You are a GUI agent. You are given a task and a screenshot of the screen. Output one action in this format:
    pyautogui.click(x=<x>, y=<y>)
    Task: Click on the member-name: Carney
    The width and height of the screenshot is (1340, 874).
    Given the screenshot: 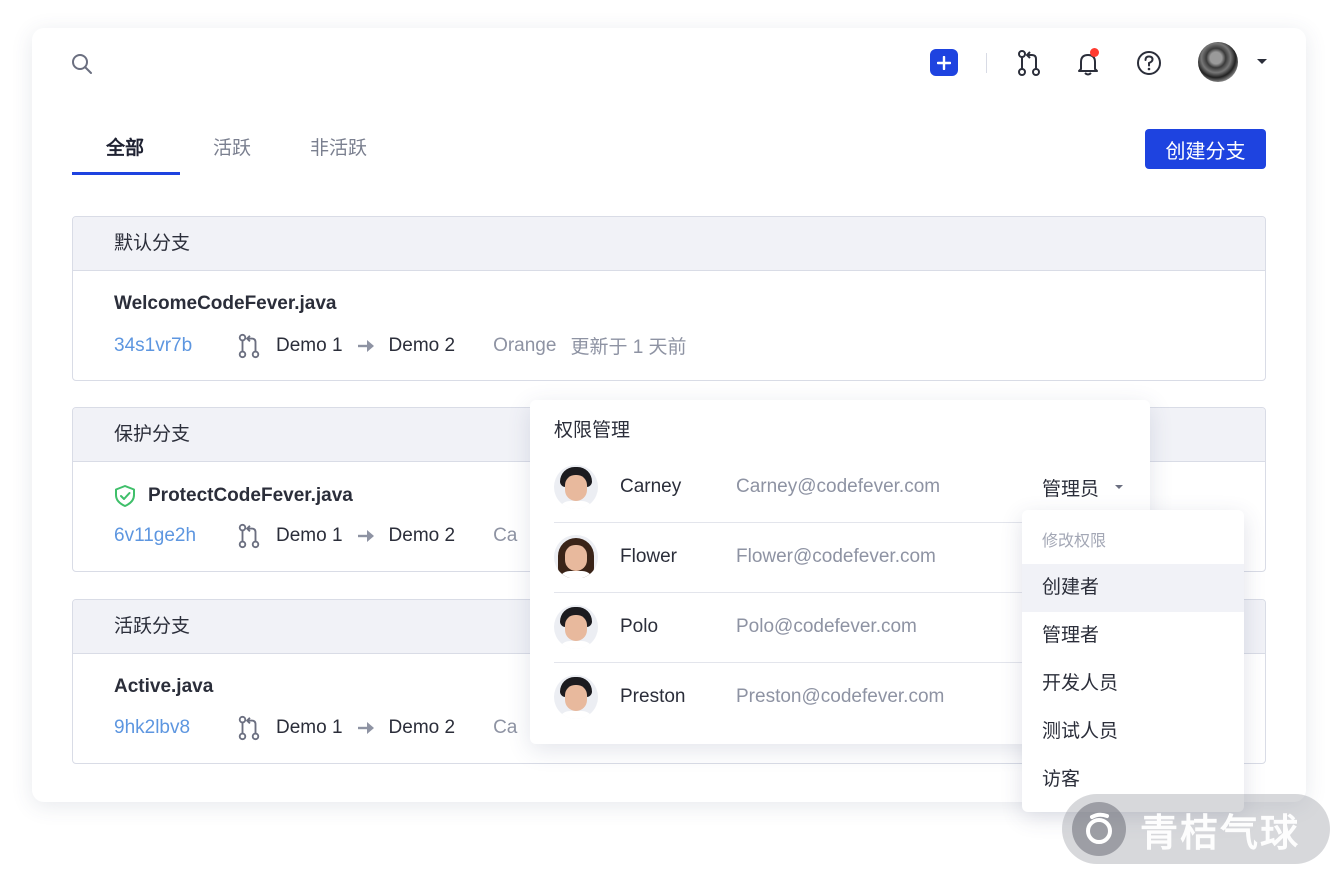 What is the action you would take?
    pyautogui.click(x=651, y=486)
    